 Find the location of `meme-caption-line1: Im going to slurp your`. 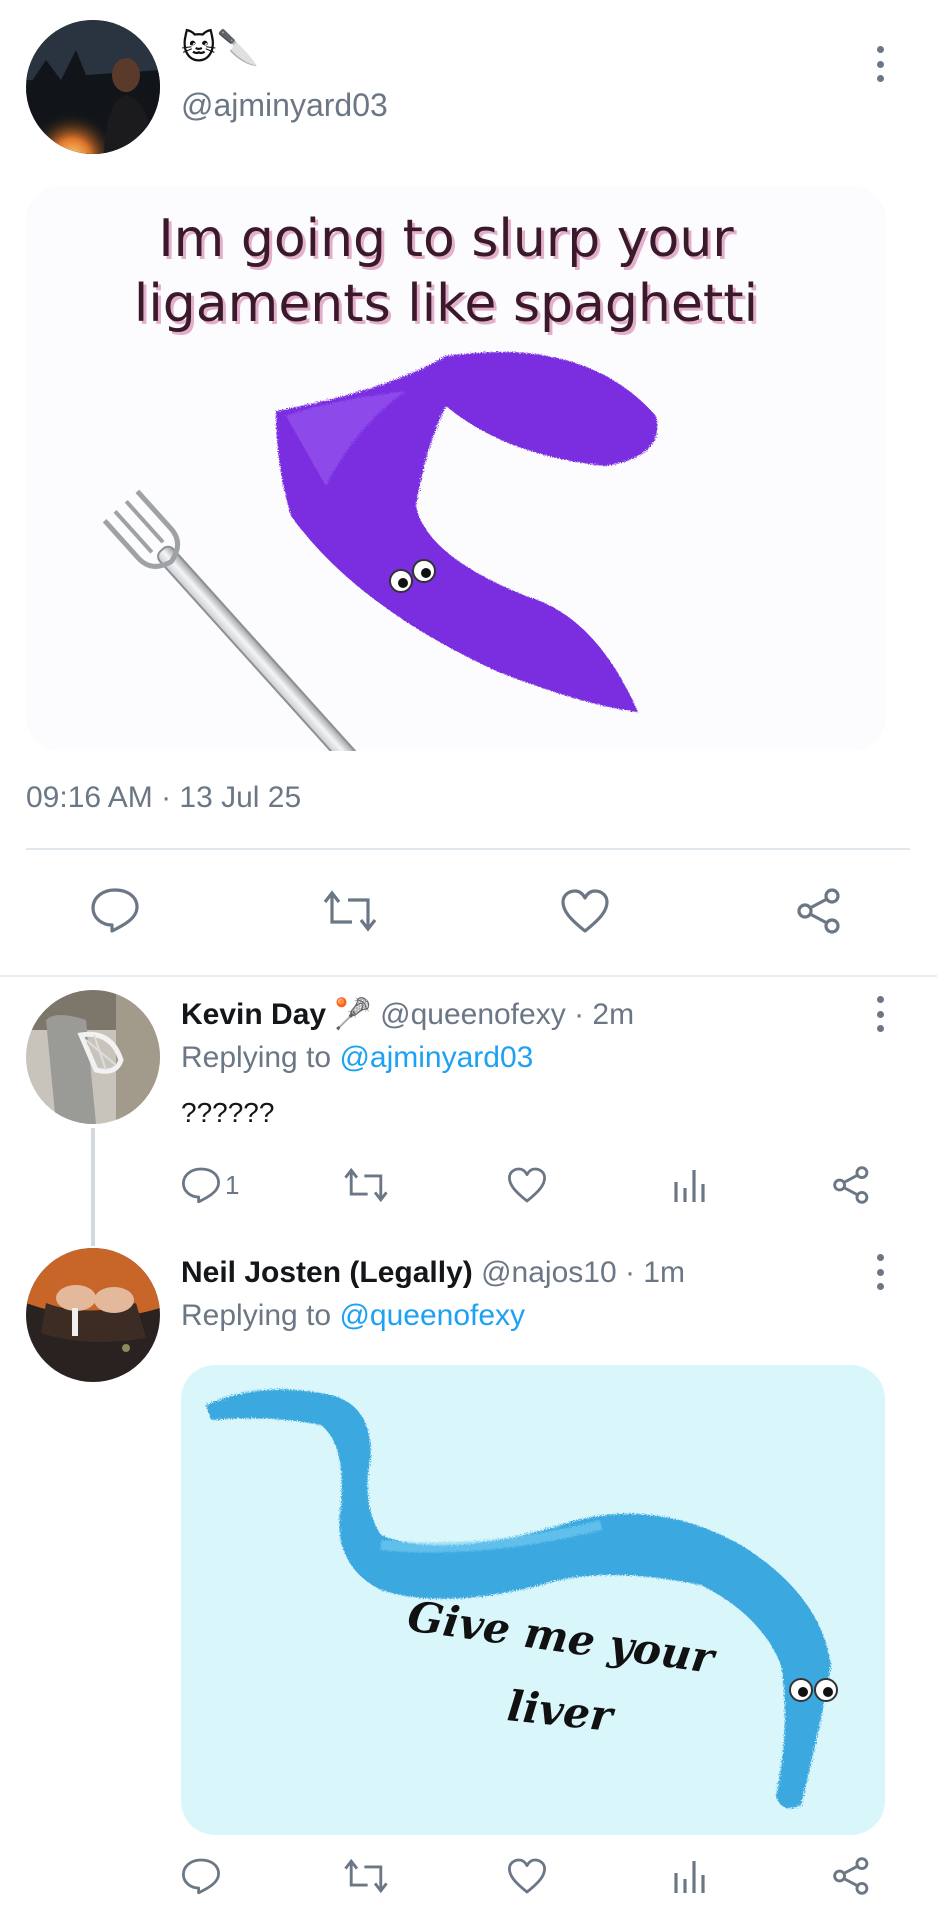

meme-caption-line1: Im going to slurp your is located at coordinates (446, 239).